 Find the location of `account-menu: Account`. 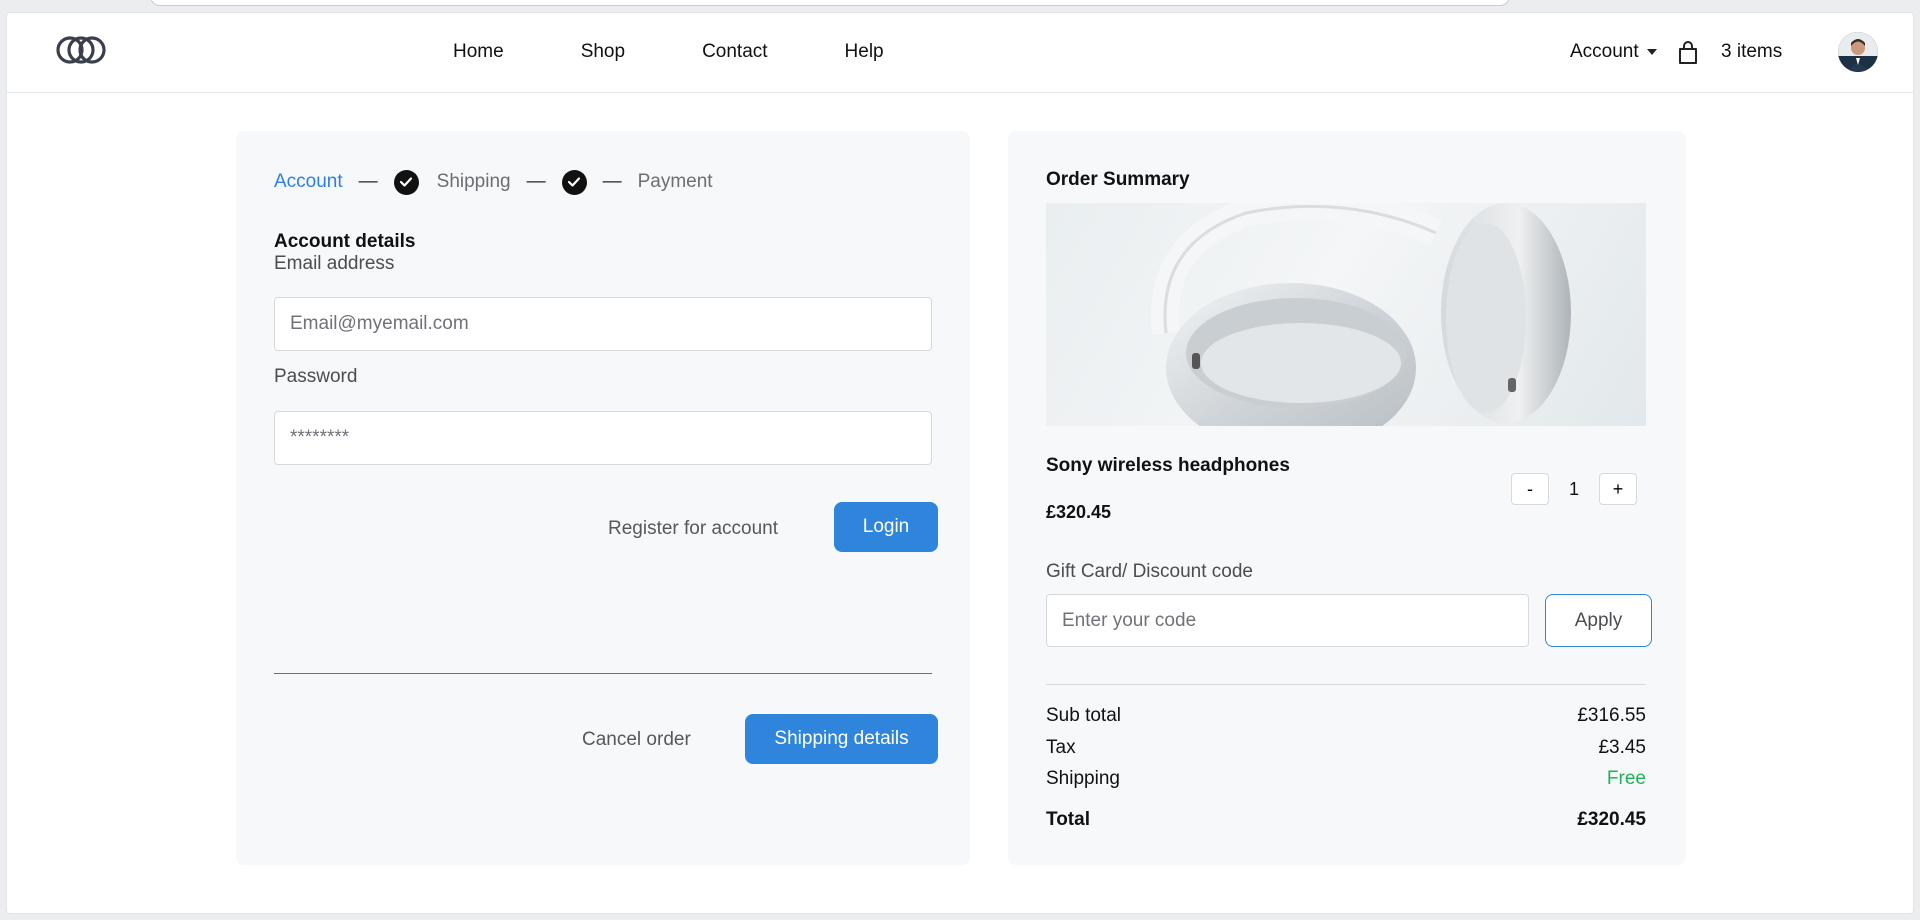

account-menu: Account is located at coordinates (1613, 52).